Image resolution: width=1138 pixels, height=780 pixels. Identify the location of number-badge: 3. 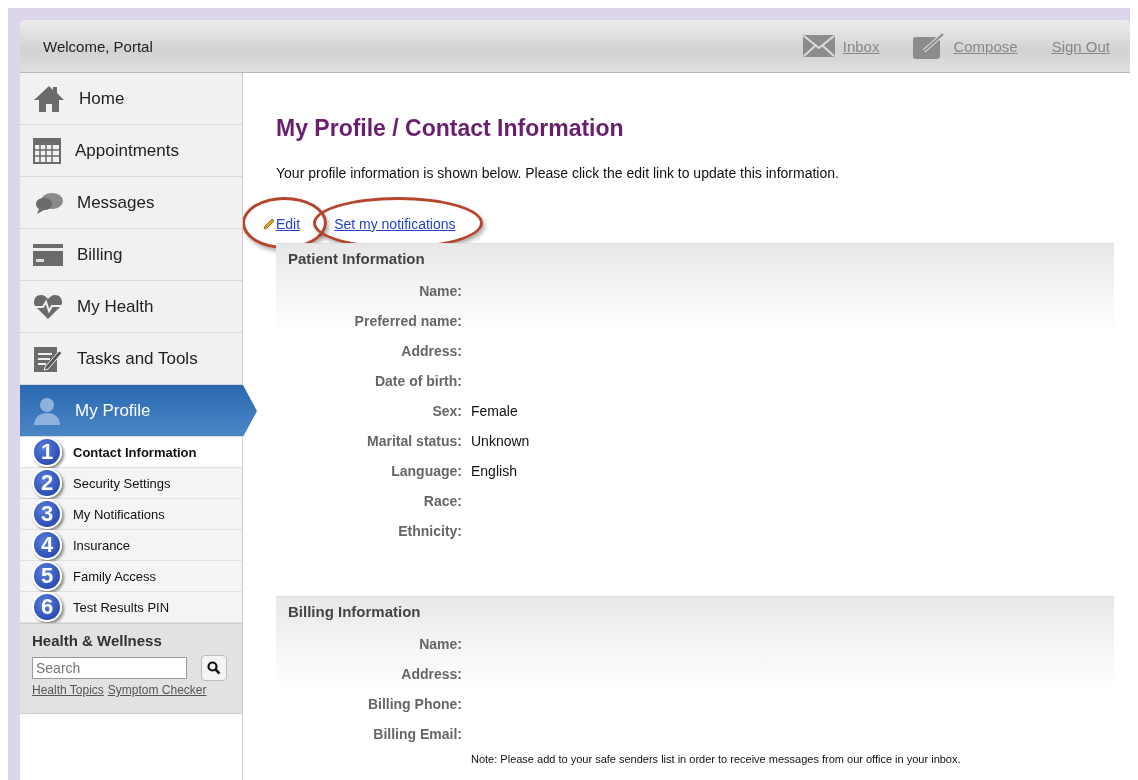
(47, 514).